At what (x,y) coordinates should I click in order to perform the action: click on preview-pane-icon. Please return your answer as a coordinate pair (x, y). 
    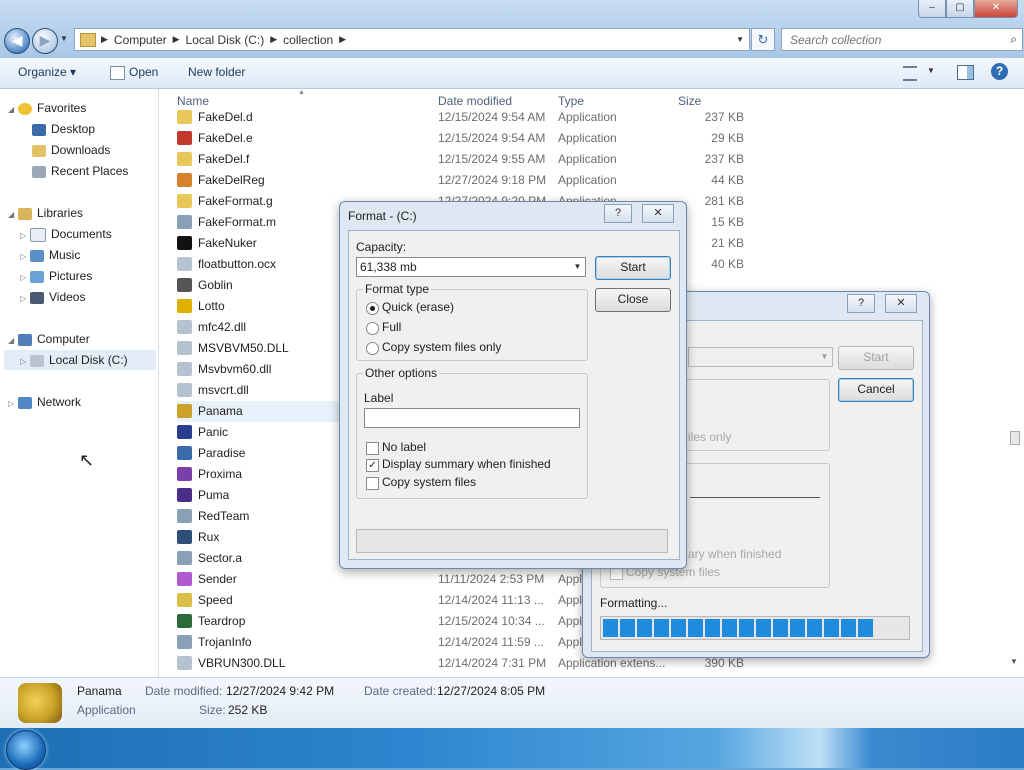
    Looking at the image, I should click on (965, 72).